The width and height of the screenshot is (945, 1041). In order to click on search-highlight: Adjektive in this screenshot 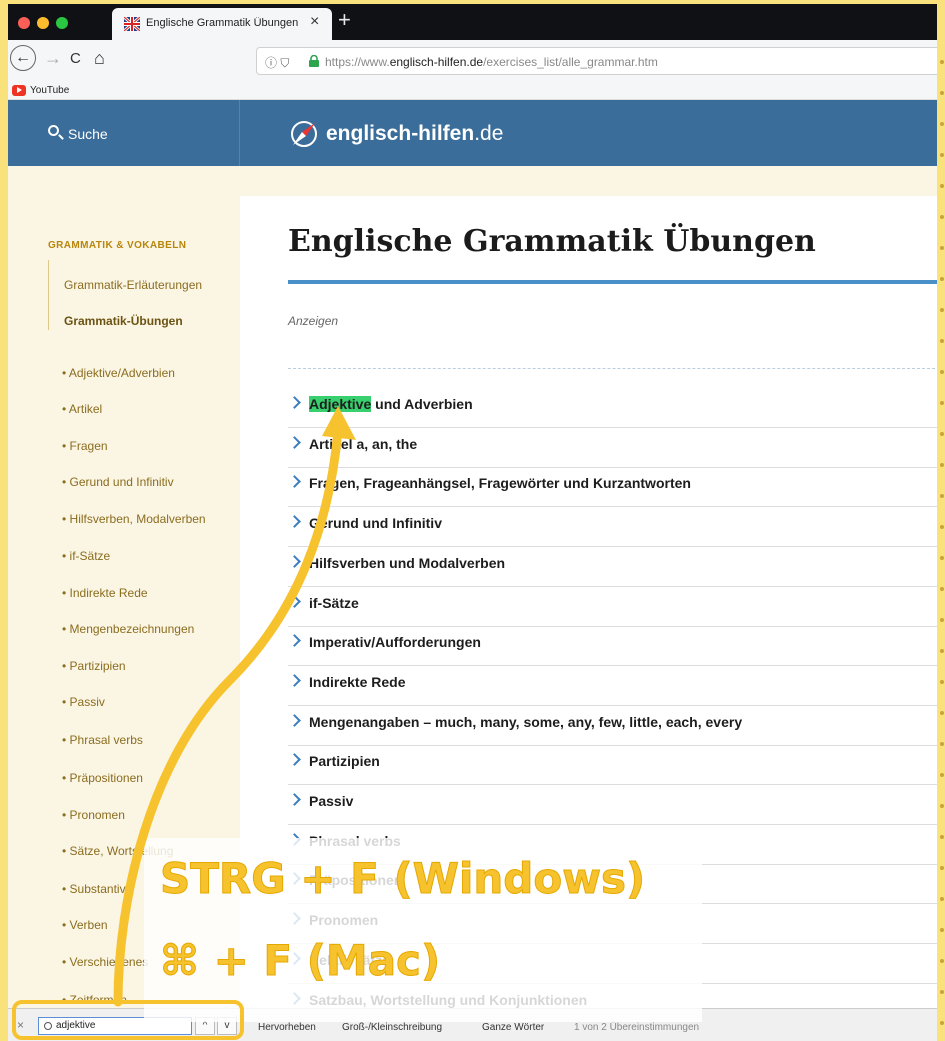, I will do `click(340, 404)`.